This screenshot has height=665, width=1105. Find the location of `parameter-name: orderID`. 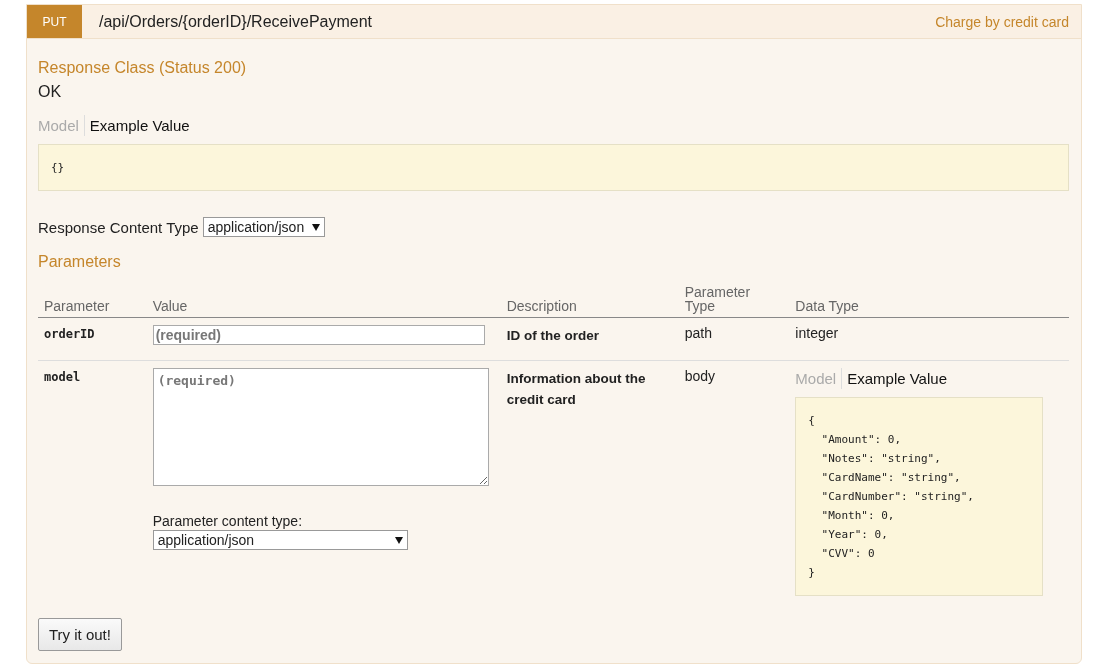

parameter-name: orderID is located at coordinates (69, 334).